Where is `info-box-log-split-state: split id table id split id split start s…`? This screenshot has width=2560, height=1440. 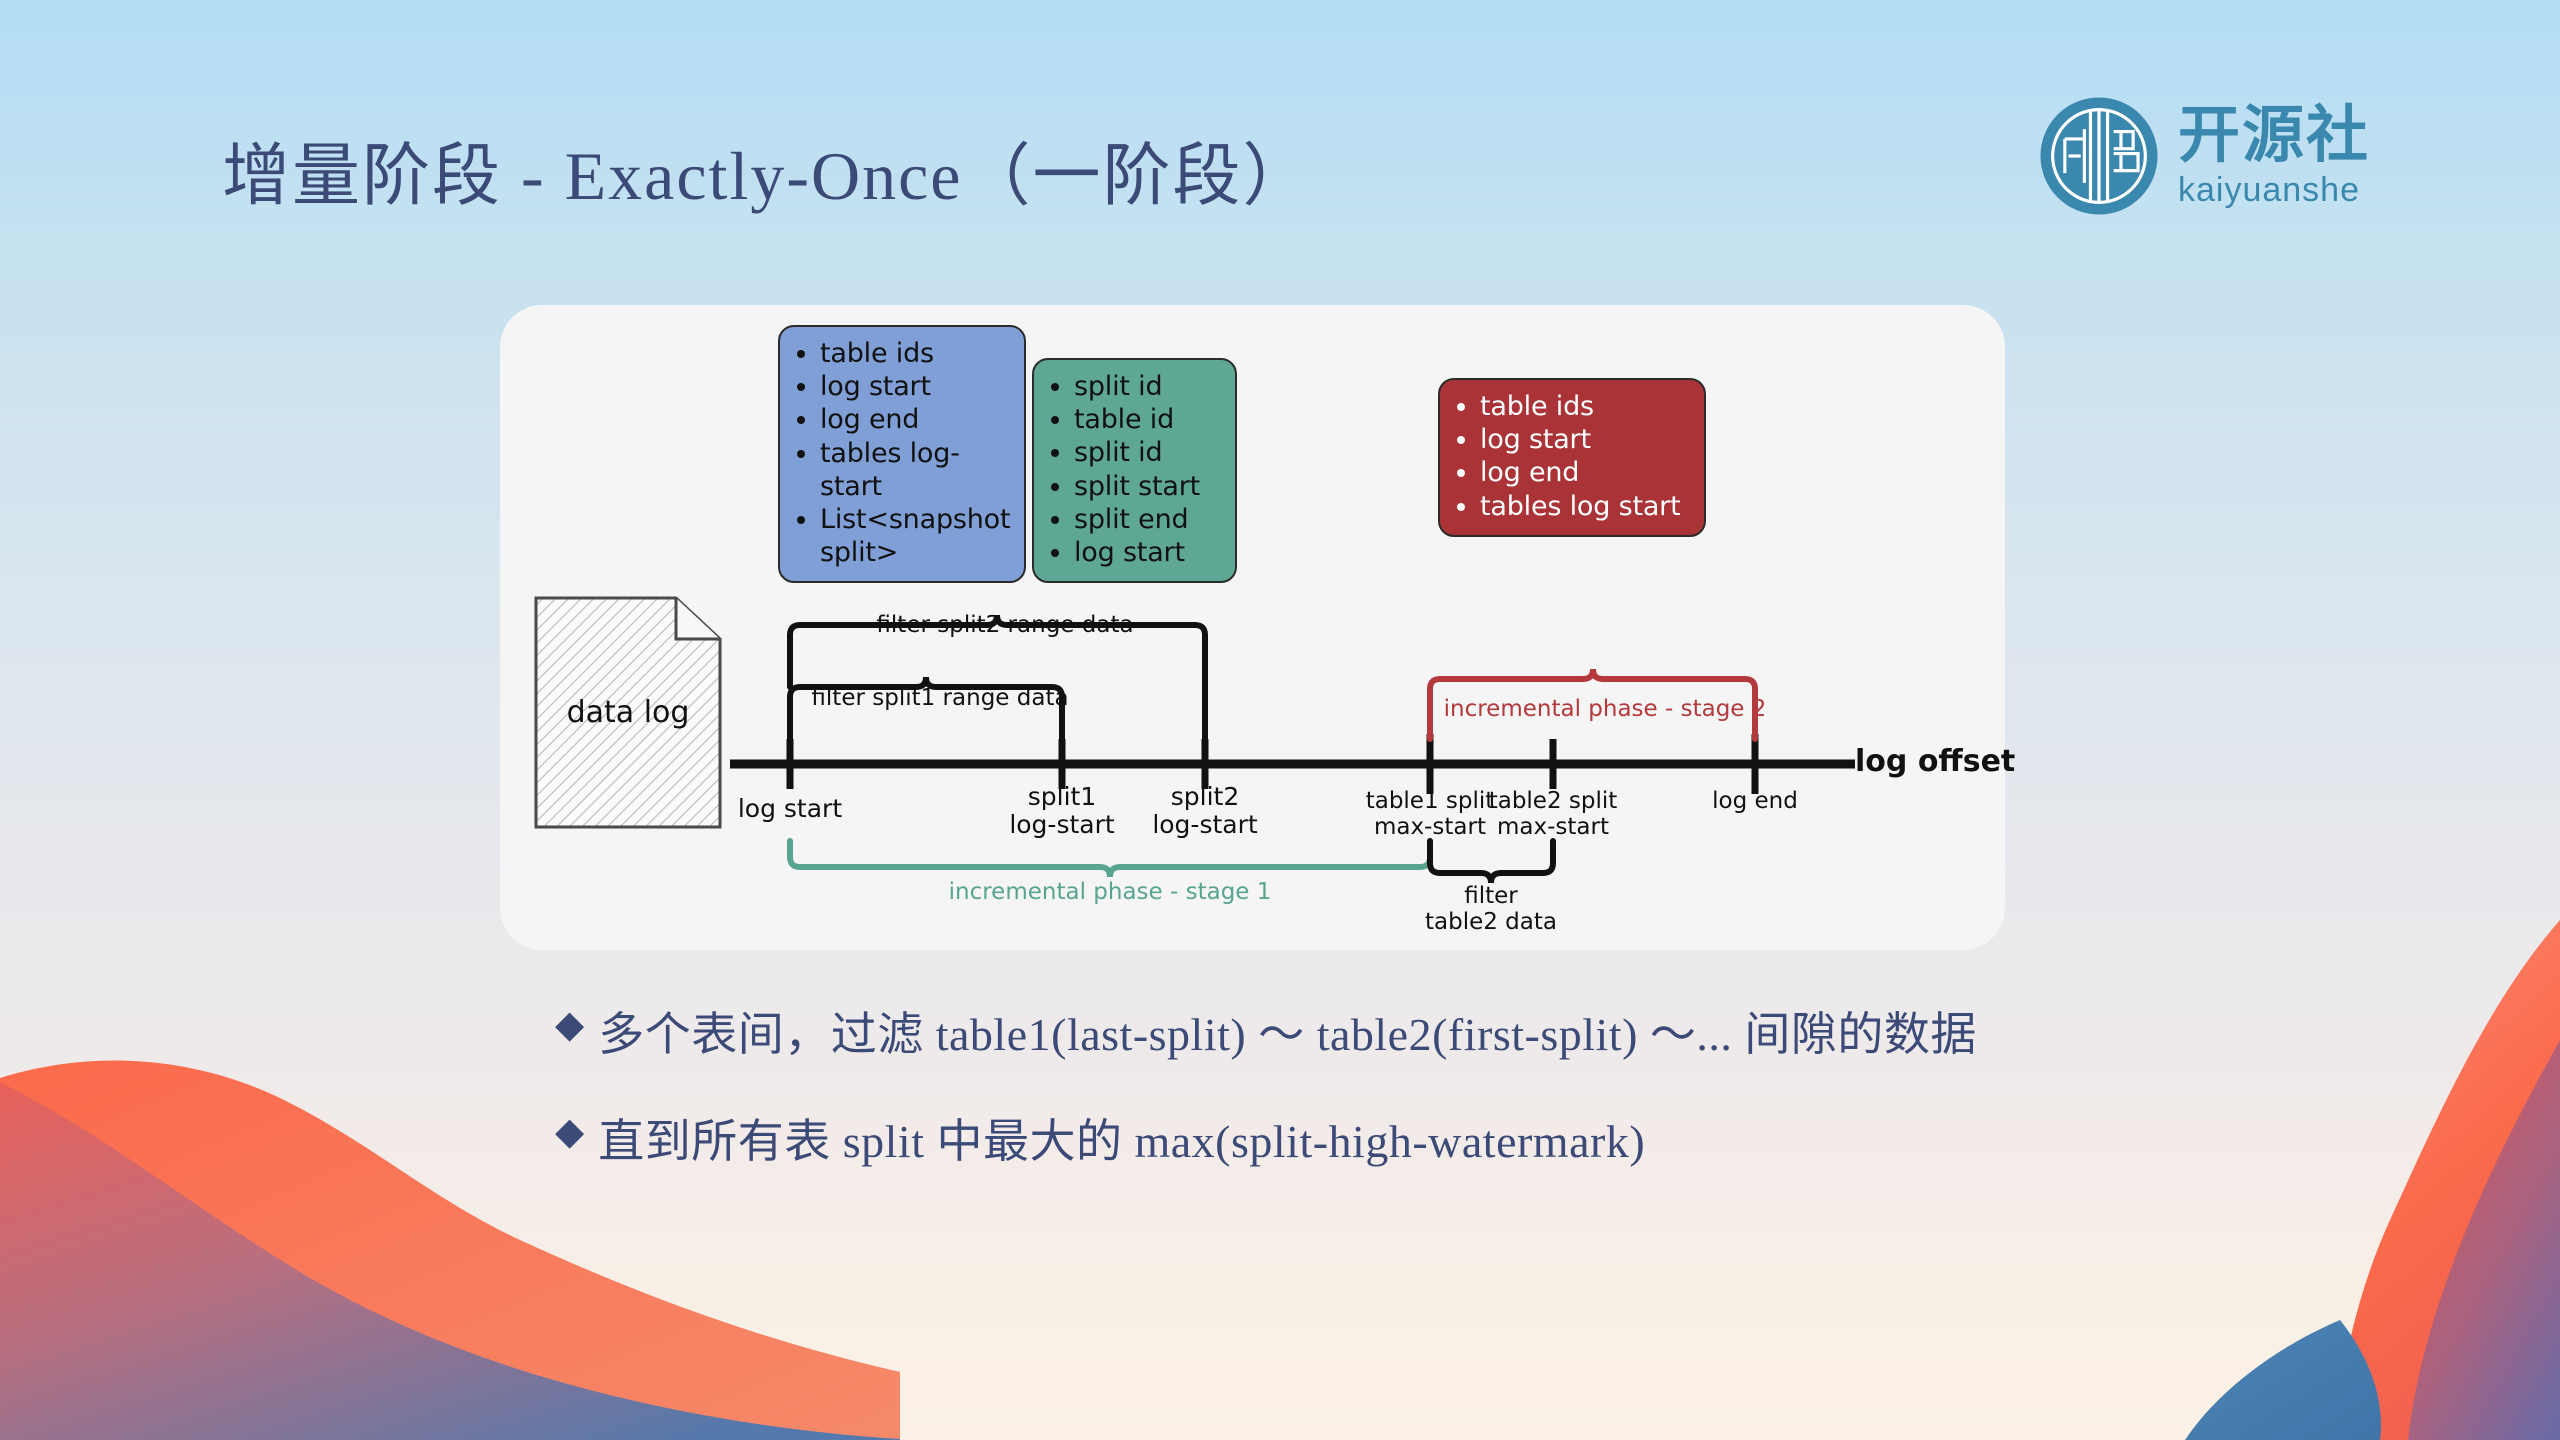
info-box-log-split-state: split id table id split id split start s… is located at coordinates (1134, 471).